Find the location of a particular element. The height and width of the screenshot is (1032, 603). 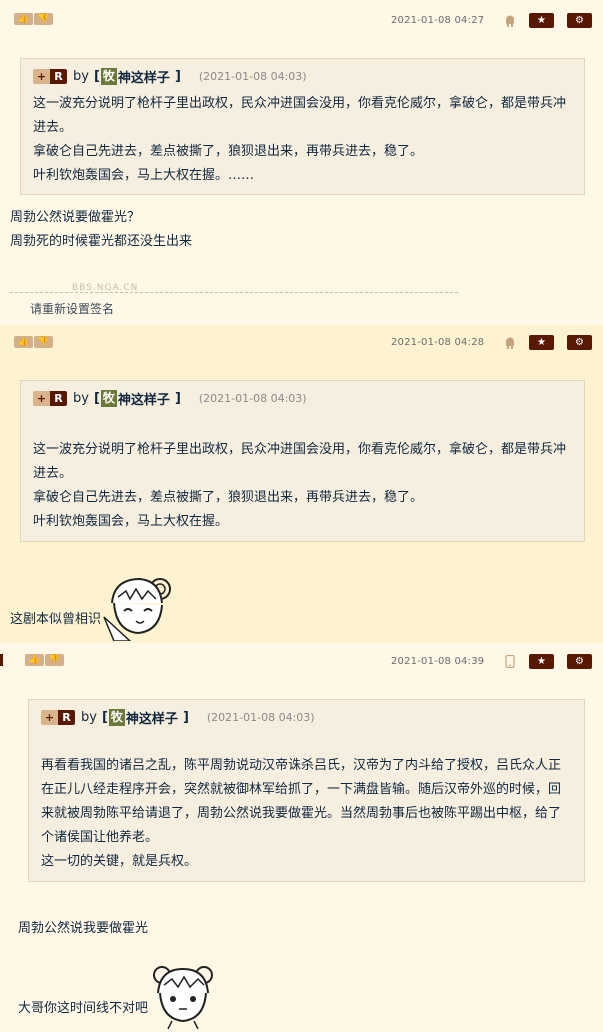

post-body-line-1: 周勃公然说我要做霍光 is located at coordinates (83, 929).